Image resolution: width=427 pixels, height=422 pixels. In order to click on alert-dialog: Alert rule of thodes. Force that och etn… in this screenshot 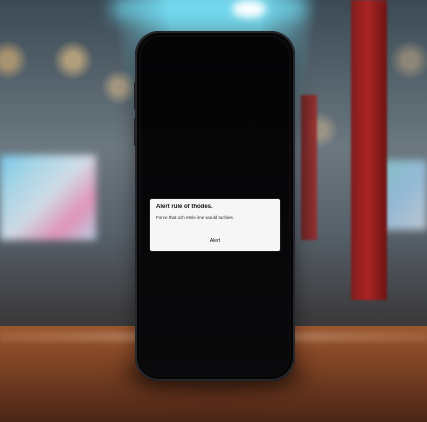, I will do `click(215, 225)`.